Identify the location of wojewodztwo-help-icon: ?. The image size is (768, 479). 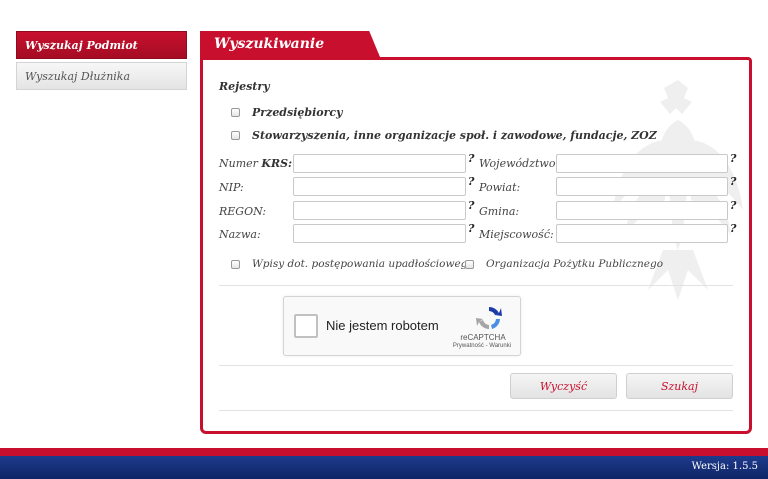
(733, 158).